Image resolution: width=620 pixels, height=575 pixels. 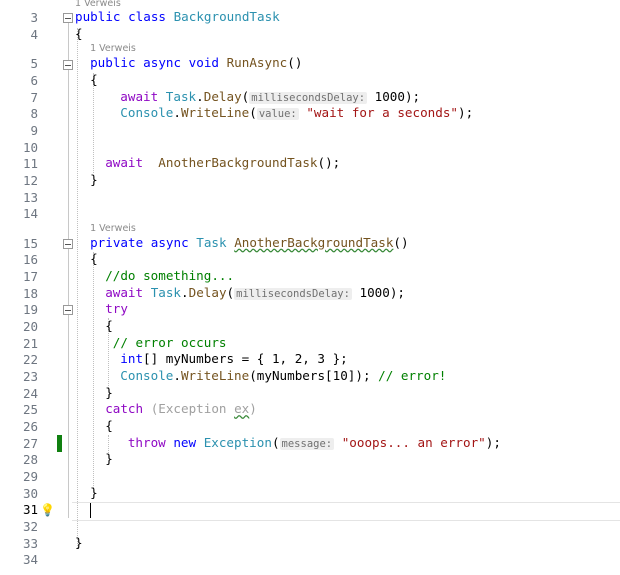 What do you see at coordinates (30, 343) in the screenshot?
I see `line-number: 21` at bounding box center [30, 343].